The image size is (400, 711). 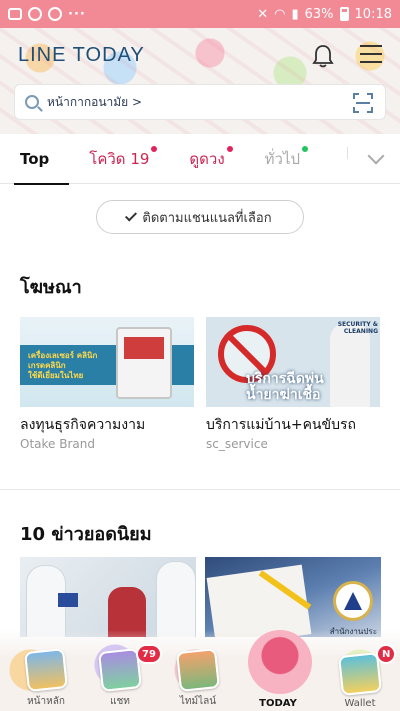 I want to click on gallery-icon, so click(x=15, y=14).